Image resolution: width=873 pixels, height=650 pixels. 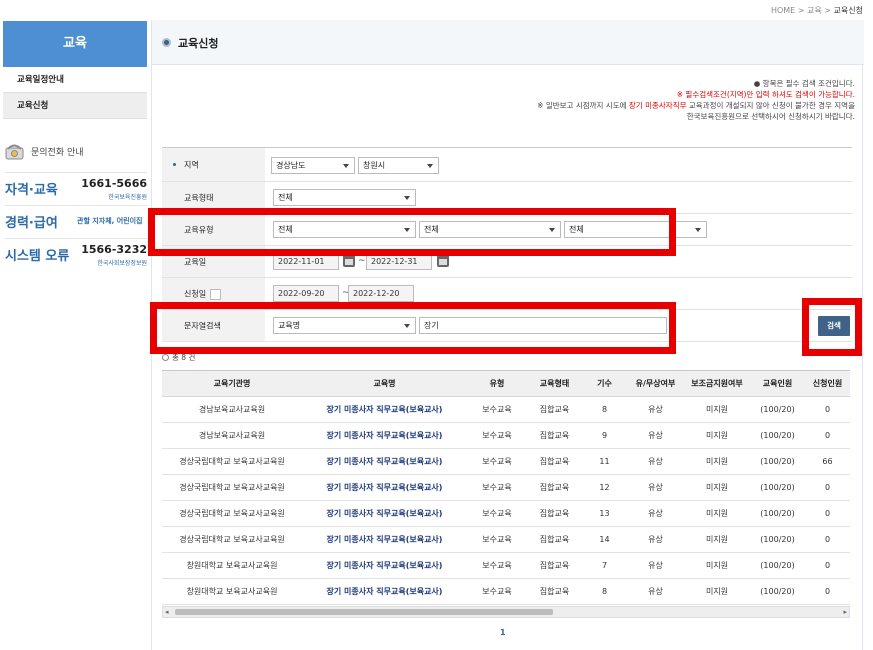 What do you see at coordinates (195, 261) in the screenshot?
I see `edu-date-label: 교육일` at bounding box center [195, 261].